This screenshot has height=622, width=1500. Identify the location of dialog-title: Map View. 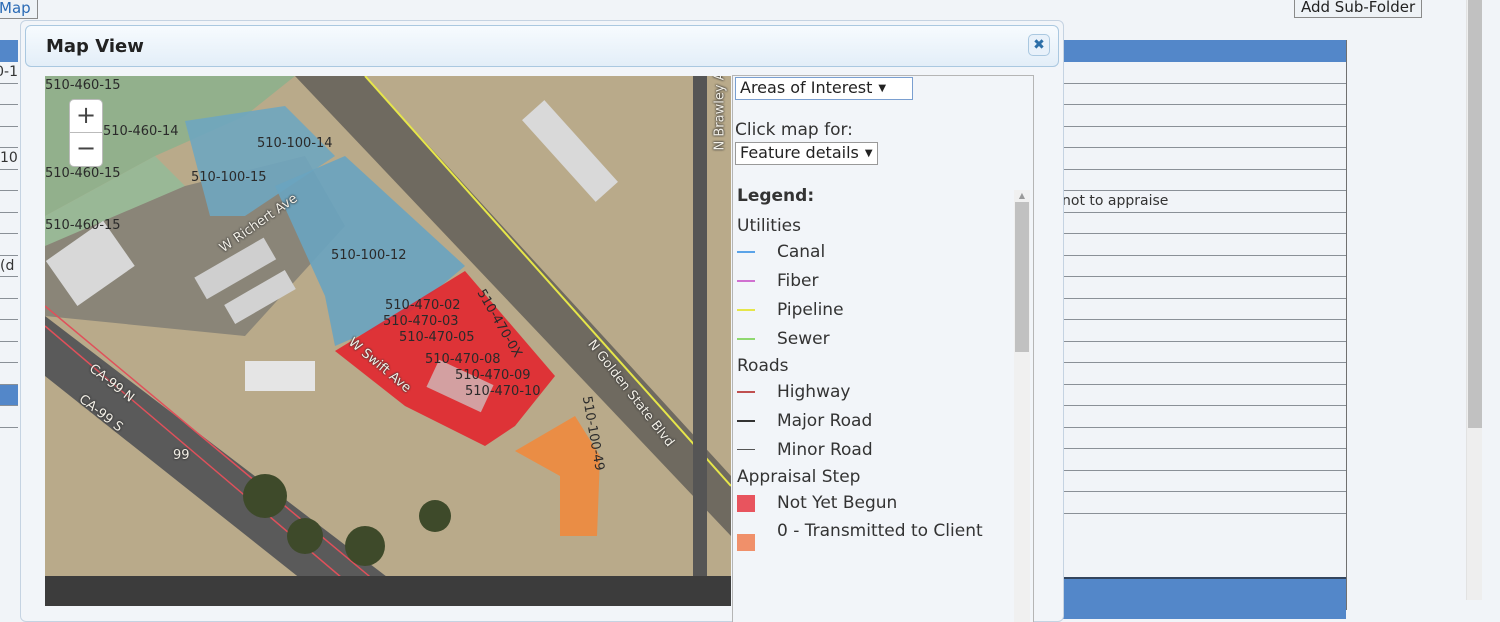
(95, 46).